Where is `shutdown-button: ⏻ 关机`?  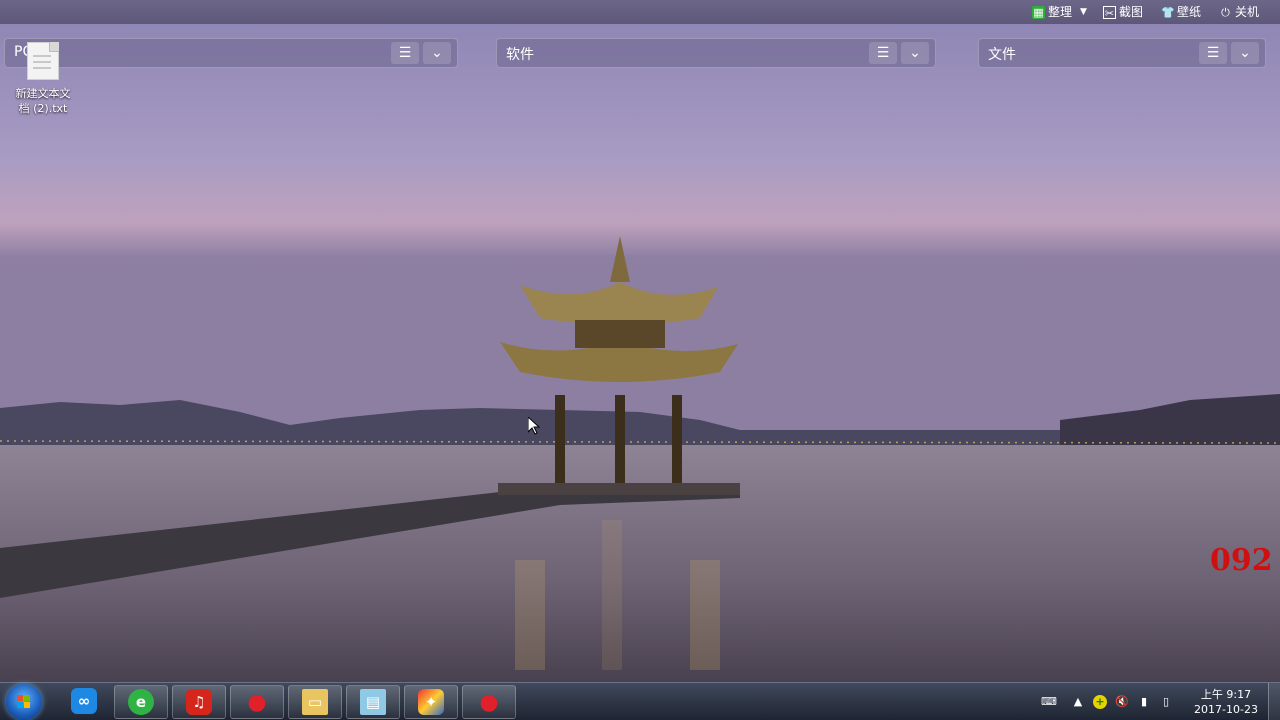
shutdown-button: ⏻ 关机 is located at coordinates (1239, 12).